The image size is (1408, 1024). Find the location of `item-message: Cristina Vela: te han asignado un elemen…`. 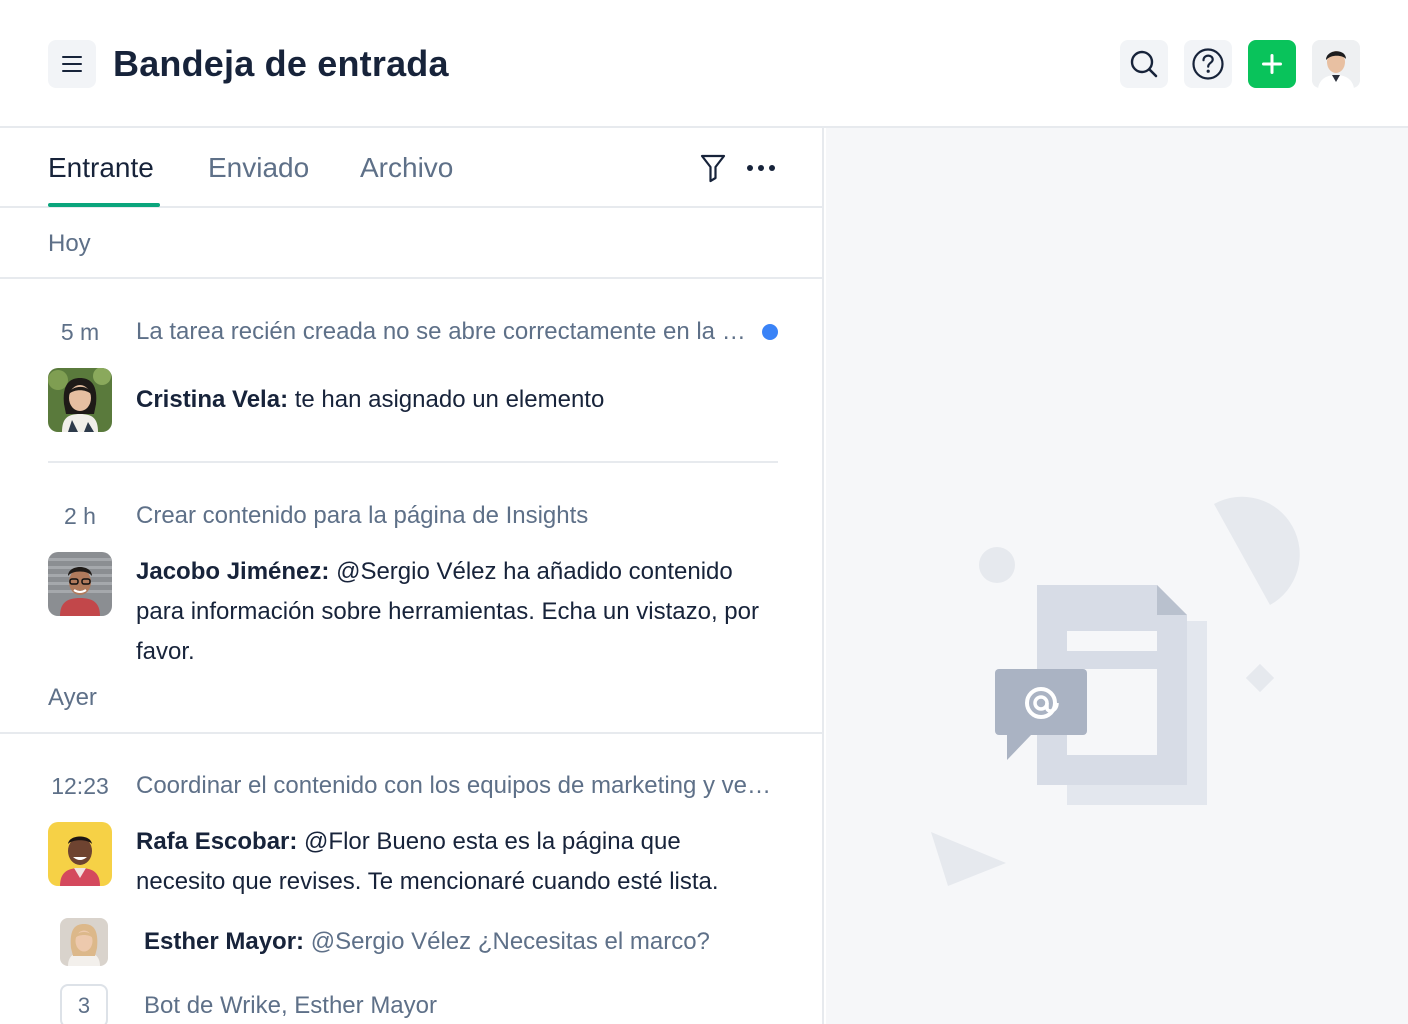

item-message: Cristina Vela: te han asignado un elemen… is located at coordinates (456, 400).